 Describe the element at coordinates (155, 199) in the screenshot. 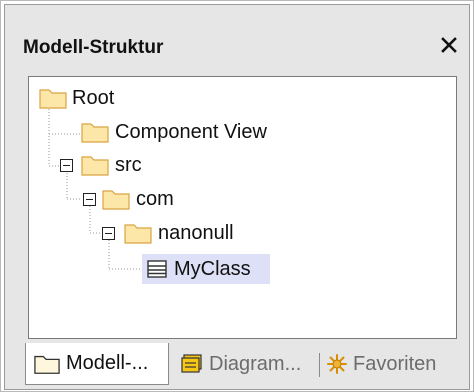

I see `tree-node-label: com` at that location.